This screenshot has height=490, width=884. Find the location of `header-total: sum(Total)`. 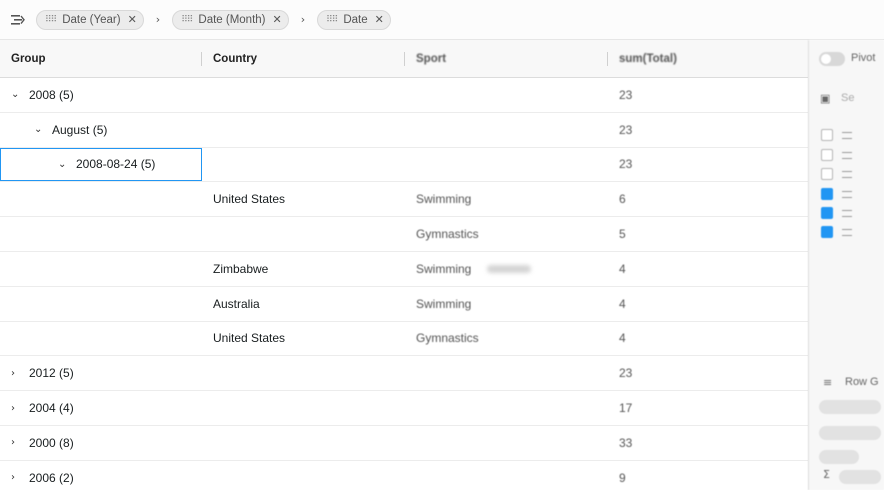

header-total: sum(Total) is located at coordinates (708, 58).